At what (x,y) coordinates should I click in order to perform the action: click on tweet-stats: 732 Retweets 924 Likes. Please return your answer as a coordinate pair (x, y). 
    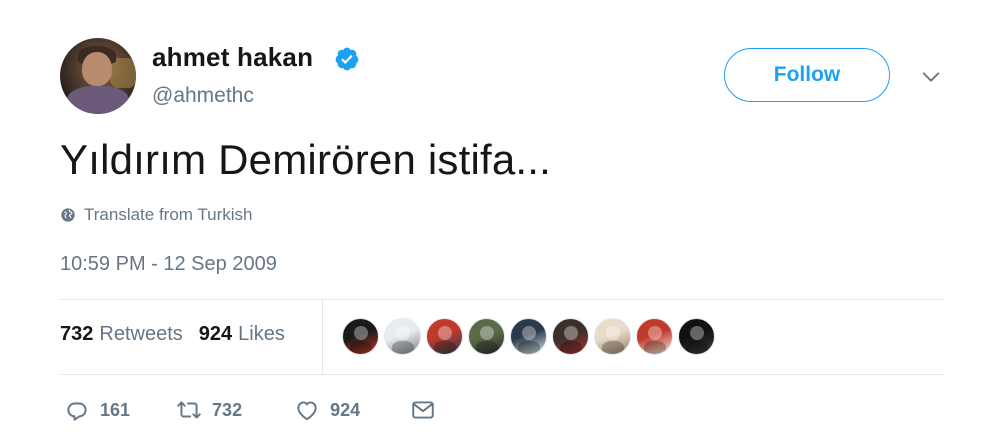
    Looking at the image, I should click on (172, 334).